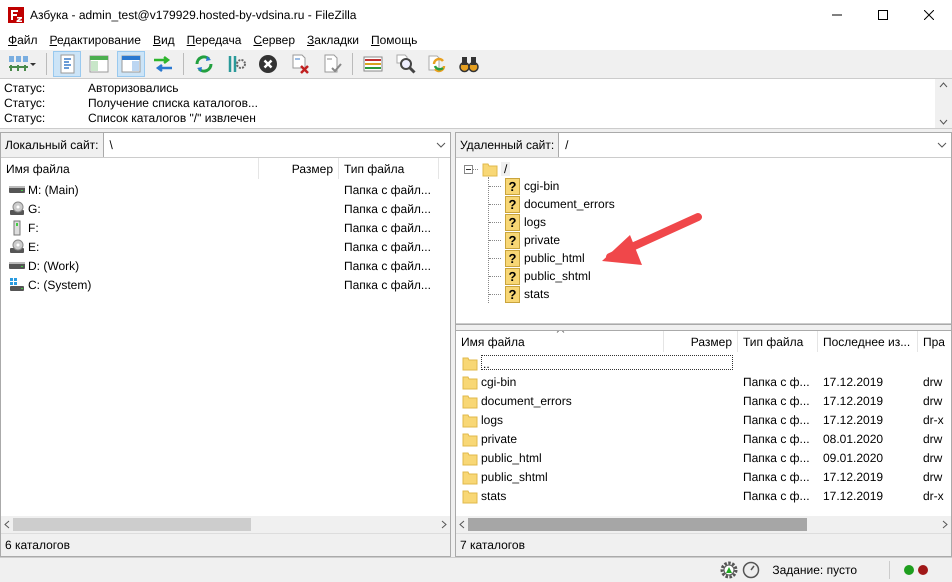  Describe the element at coordinates (943, 122) in the screenshot. I see `scroll-down-icon` at that location.